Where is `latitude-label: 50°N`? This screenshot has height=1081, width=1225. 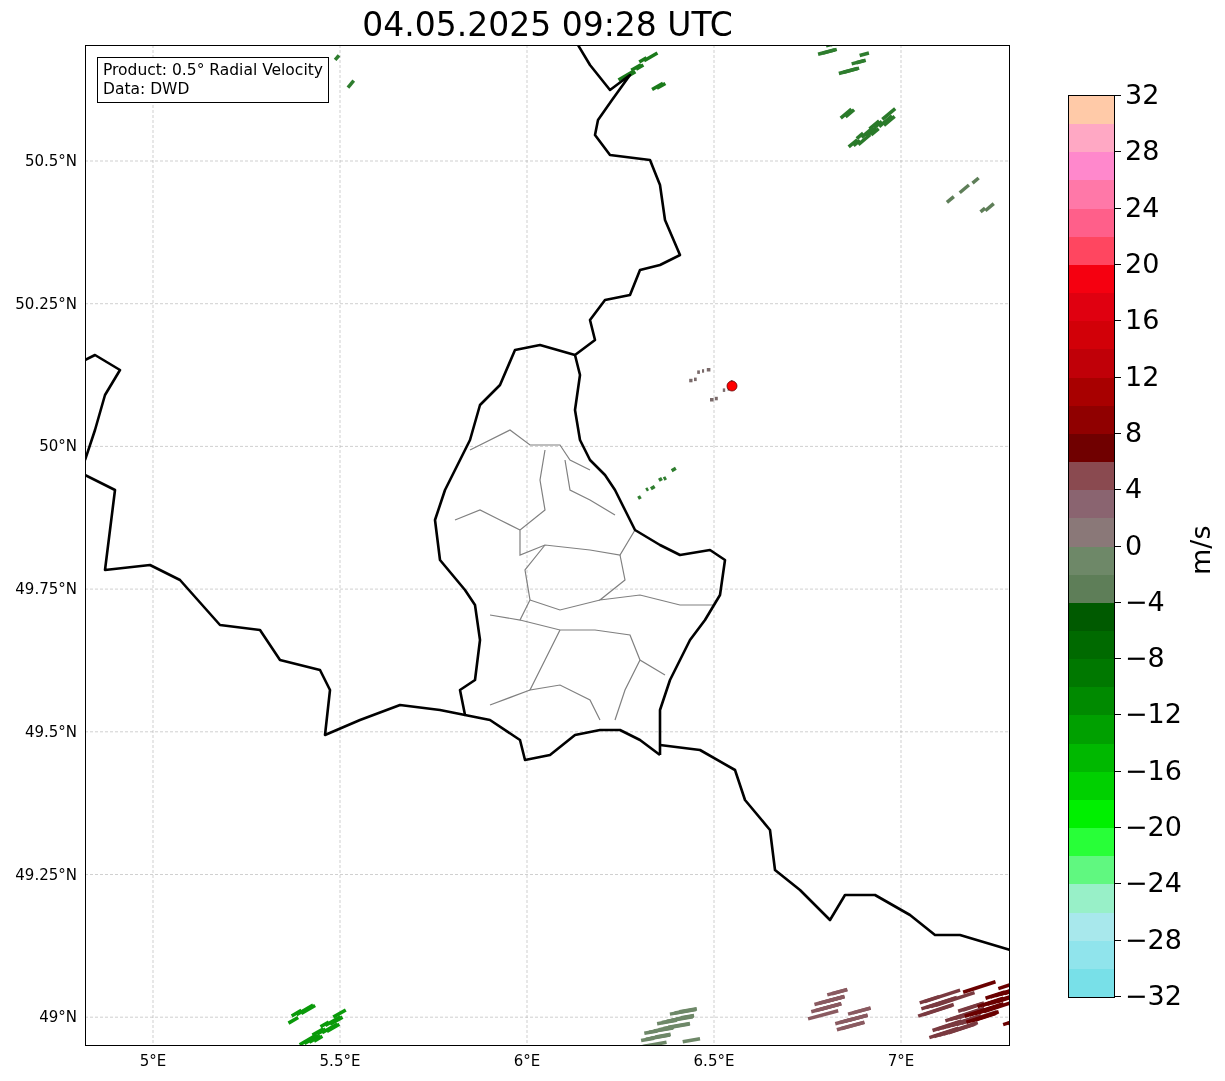
latitude-label: 50°N is located at coordinates (58, 446).